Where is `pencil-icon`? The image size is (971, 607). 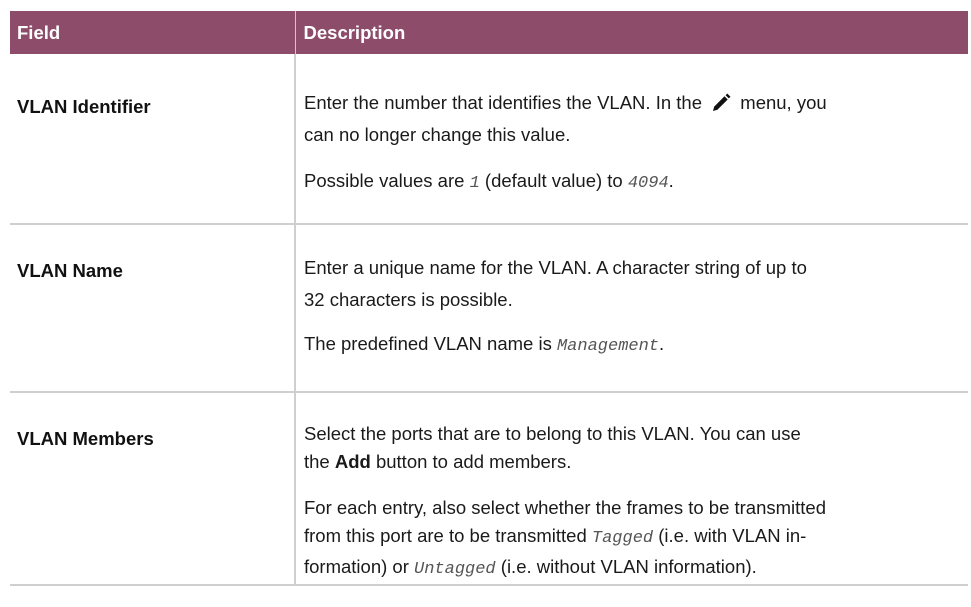
pencil-icon is located at coordinates (721, 103).